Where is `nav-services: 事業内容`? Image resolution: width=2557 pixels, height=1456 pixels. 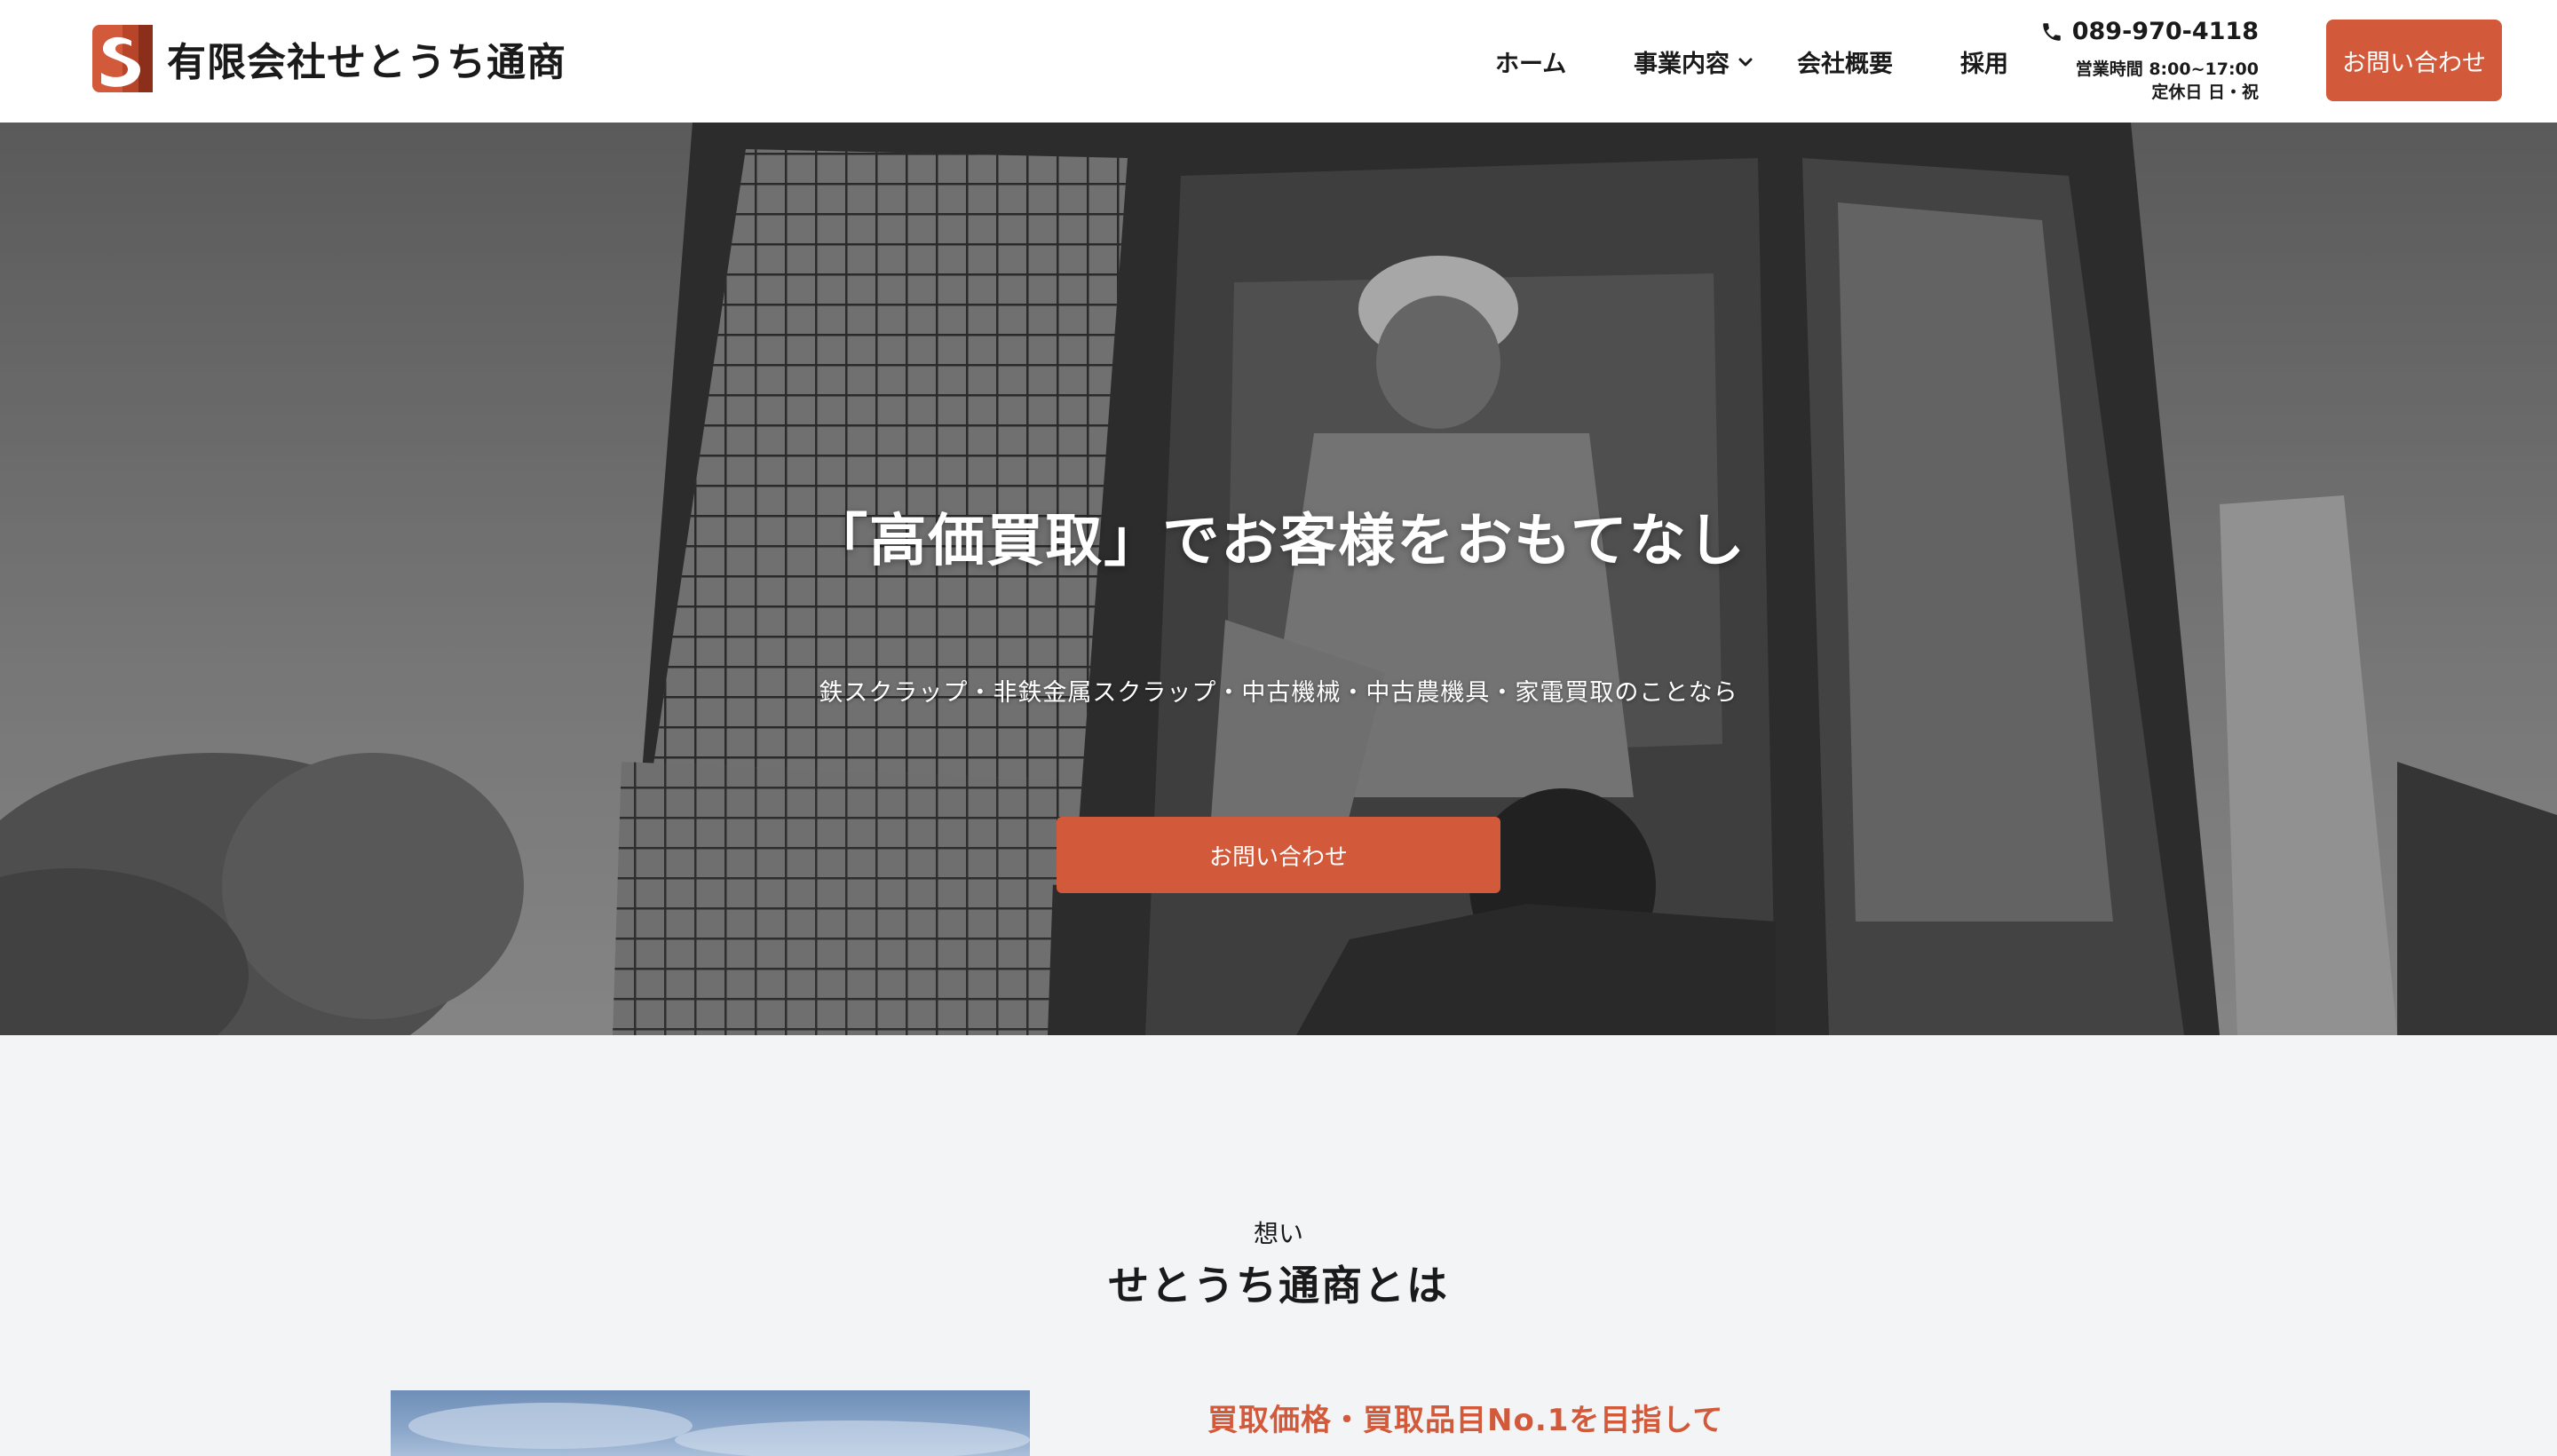 nav-services: 事業内容 is located at coordinates (1694, 61).